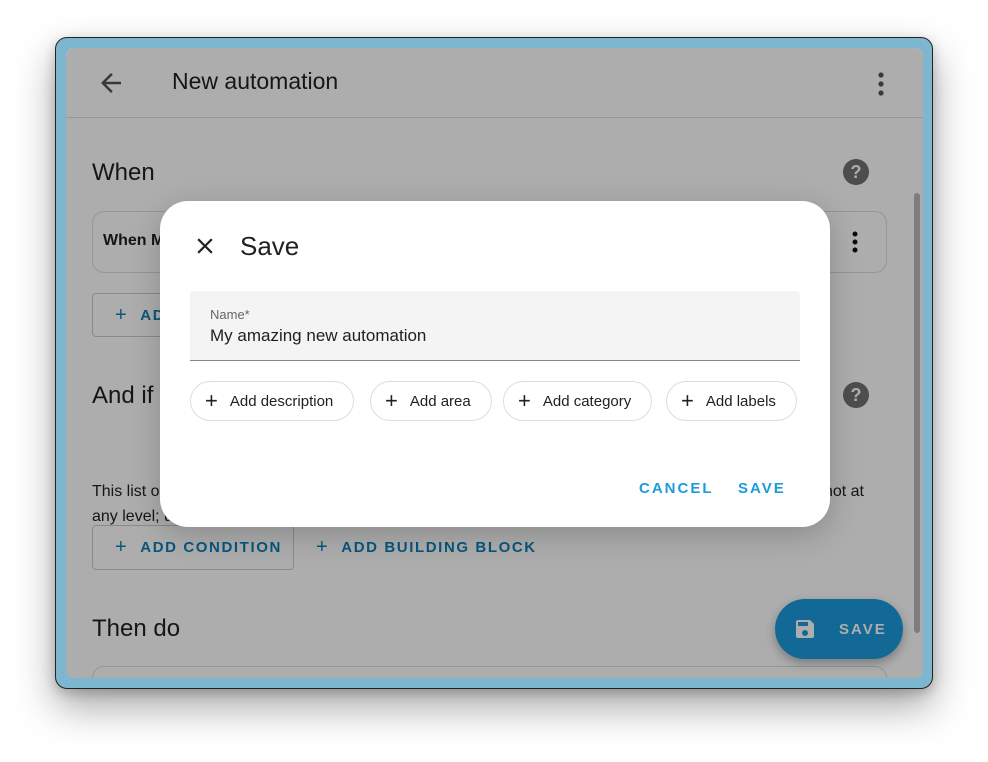 The width and height of the screenshot is (988, 762). Describe the element at coordinates (587, 401) in the screenshot. I see `chip-label: Add category` at that location.